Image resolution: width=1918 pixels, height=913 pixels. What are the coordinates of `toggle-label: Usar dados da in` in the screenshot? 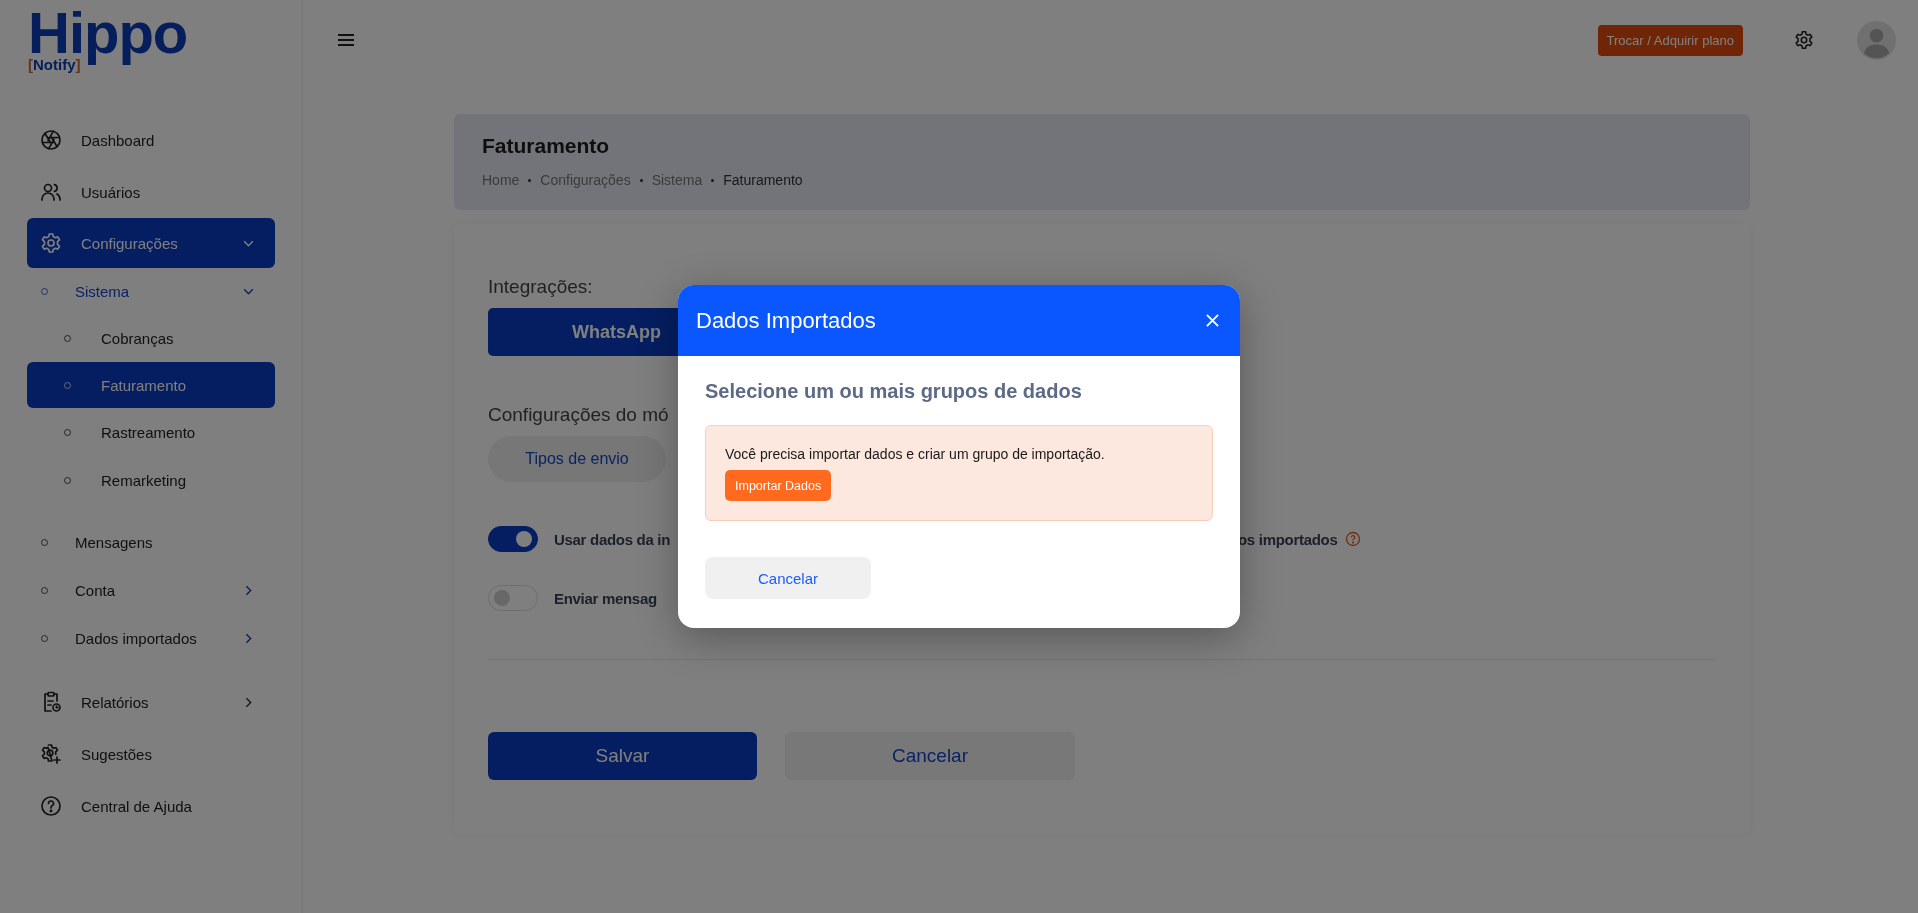 It's located at (612, 539).